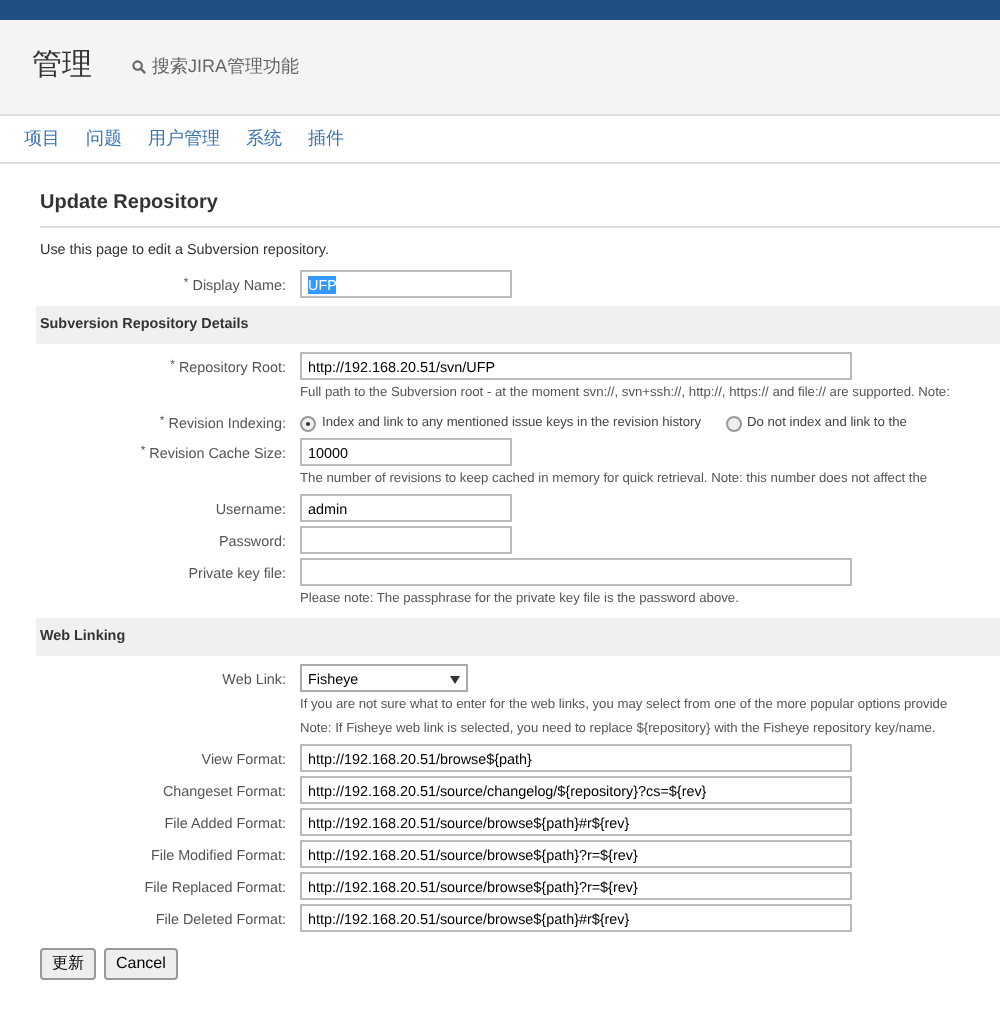  I want to click on search-field: 搜索JIRA管理功能, so click(226, 67).